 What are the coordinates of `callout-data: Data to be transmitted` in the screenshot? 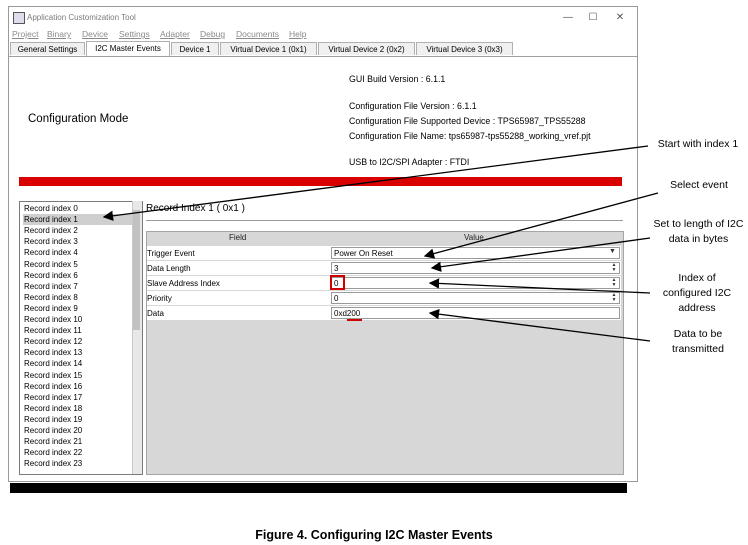 It's located at (698, 341).